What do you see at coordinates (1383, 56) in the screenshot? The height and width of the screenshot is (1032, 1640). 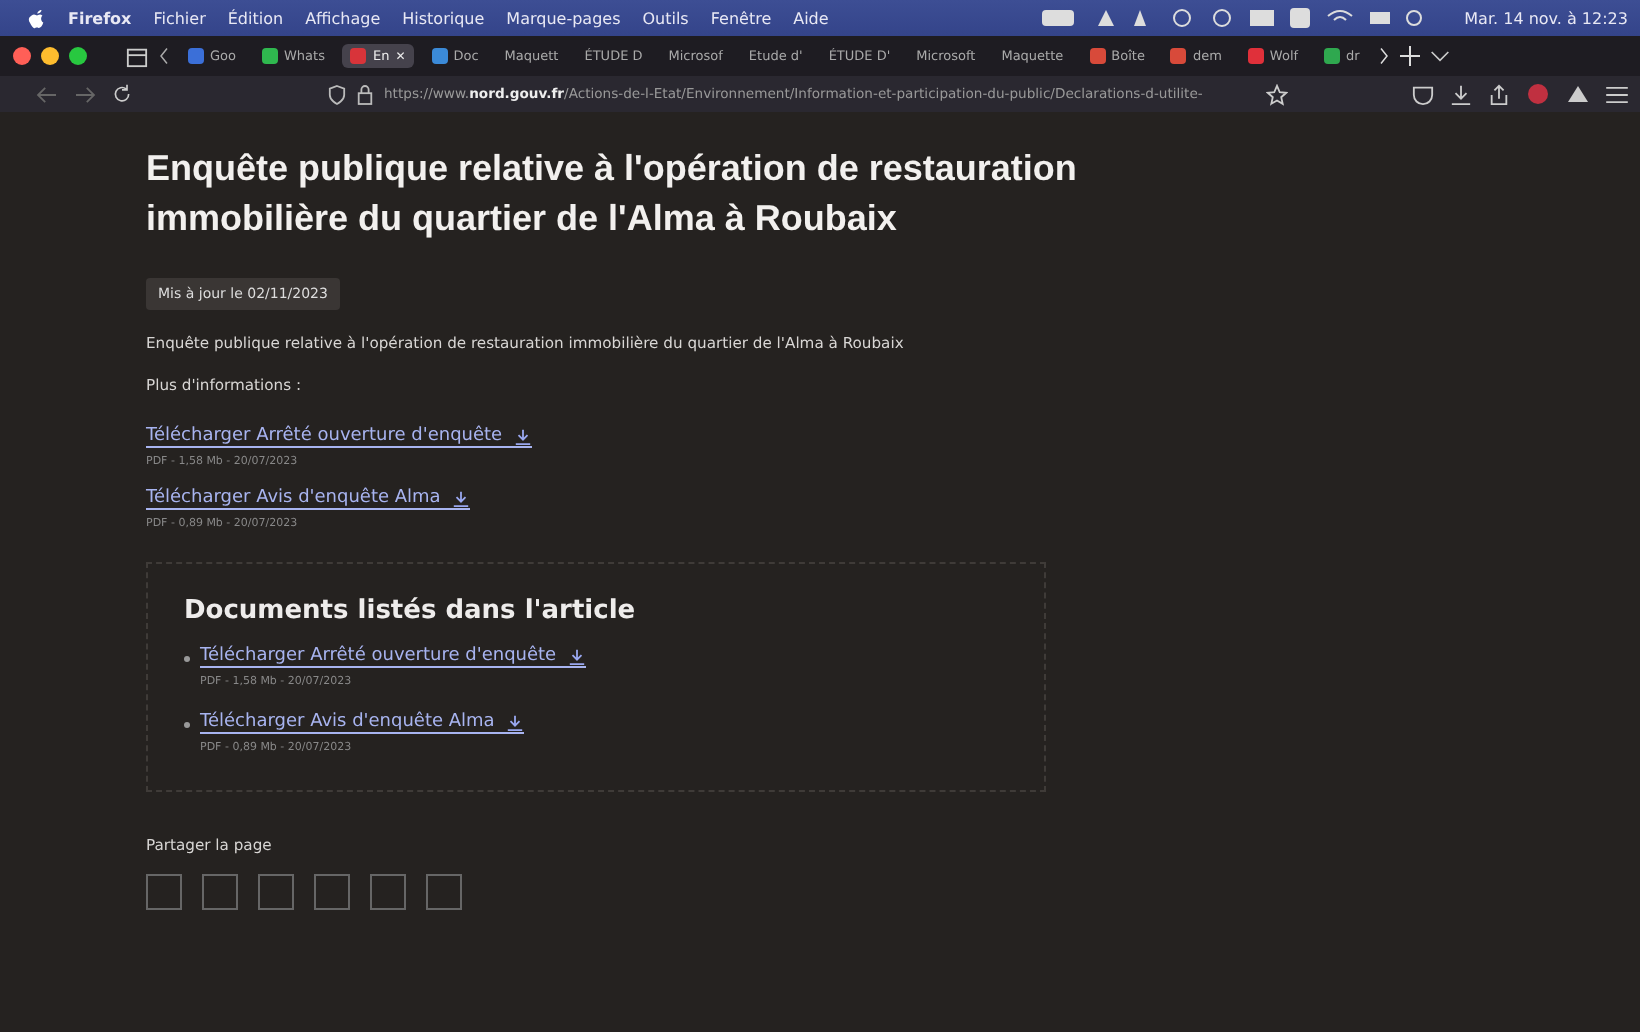 I see `chevron-right-icon` at bounding box center [1383, 56].